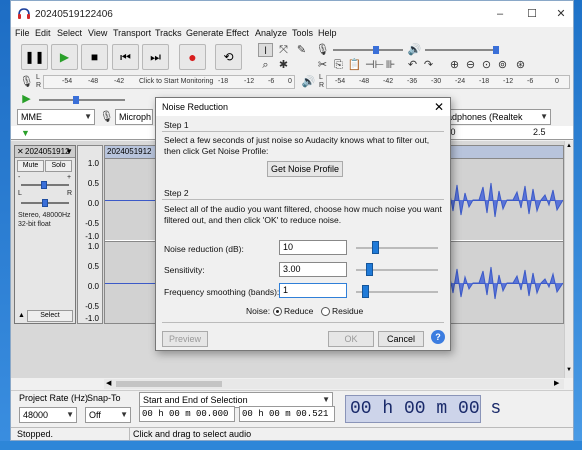 The width and height of the screenshot is (582, 450). Describe the element at coordinates (520, 65) in the screenshot. I see `zoom-toggle-icon: ⊛` at that location.